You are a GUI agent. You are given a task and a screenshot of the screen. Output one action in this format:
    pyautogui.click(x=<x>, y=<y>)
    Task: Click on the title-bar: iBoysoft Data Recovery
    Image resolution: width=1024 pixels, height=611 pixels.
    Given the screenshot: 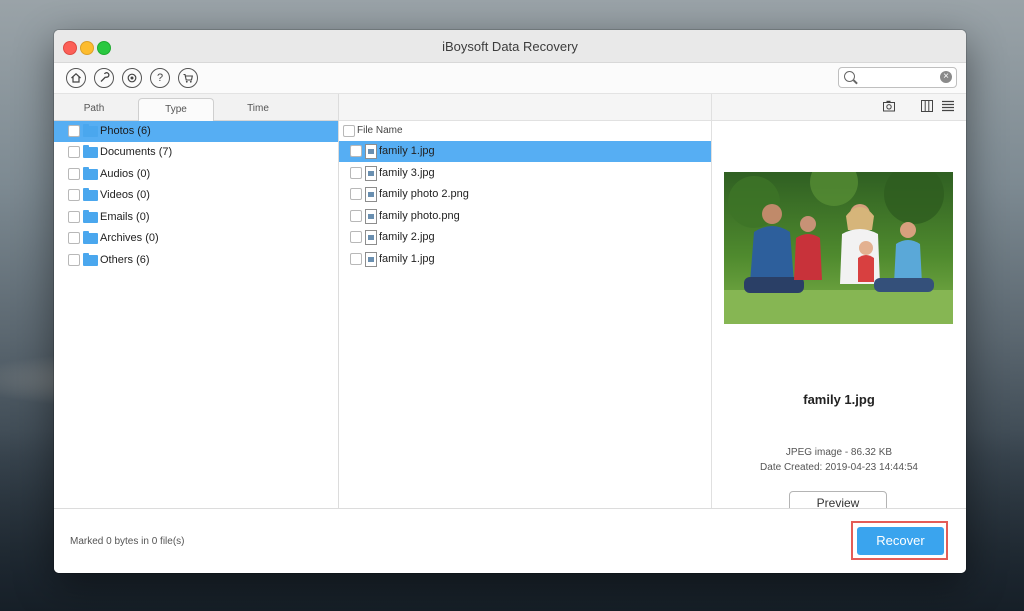 What is the action you would take?
    pyautogui.click(x=510, y=46)
    